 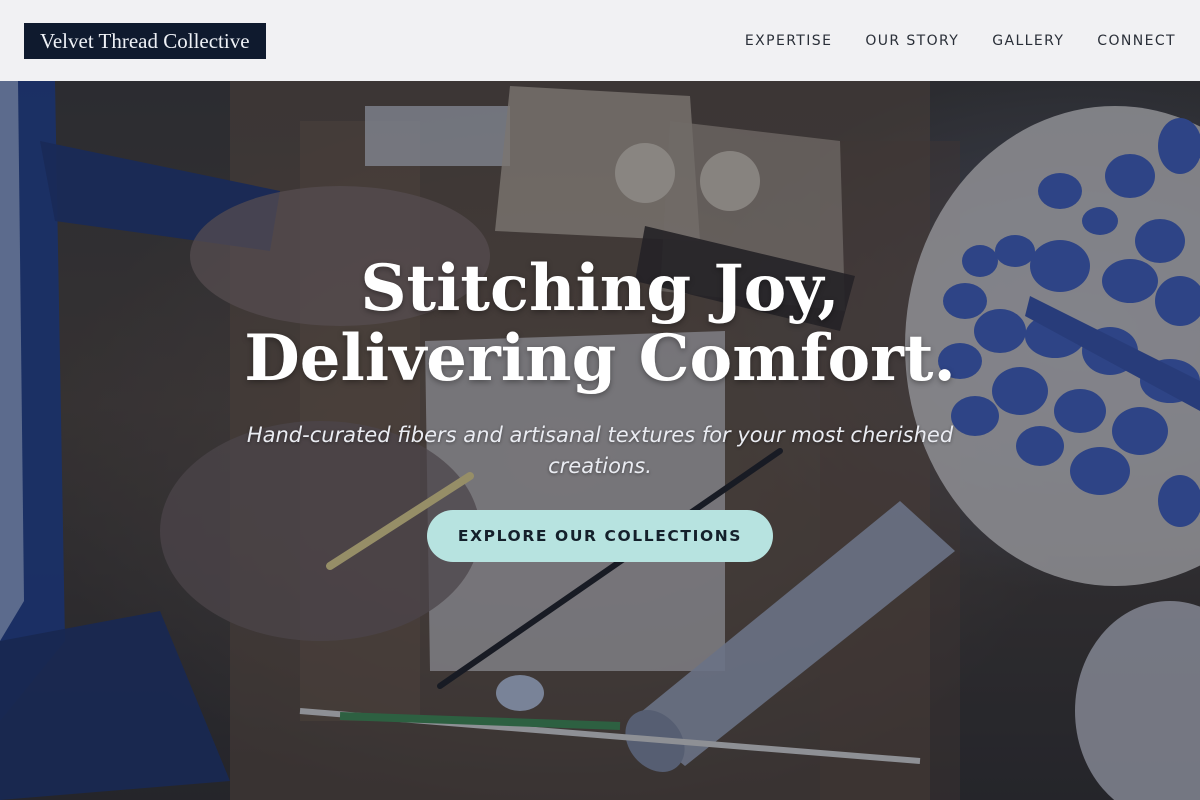 I want to click on hero-title-line-1: Stitching Joy,, so click(x=600, y=288).